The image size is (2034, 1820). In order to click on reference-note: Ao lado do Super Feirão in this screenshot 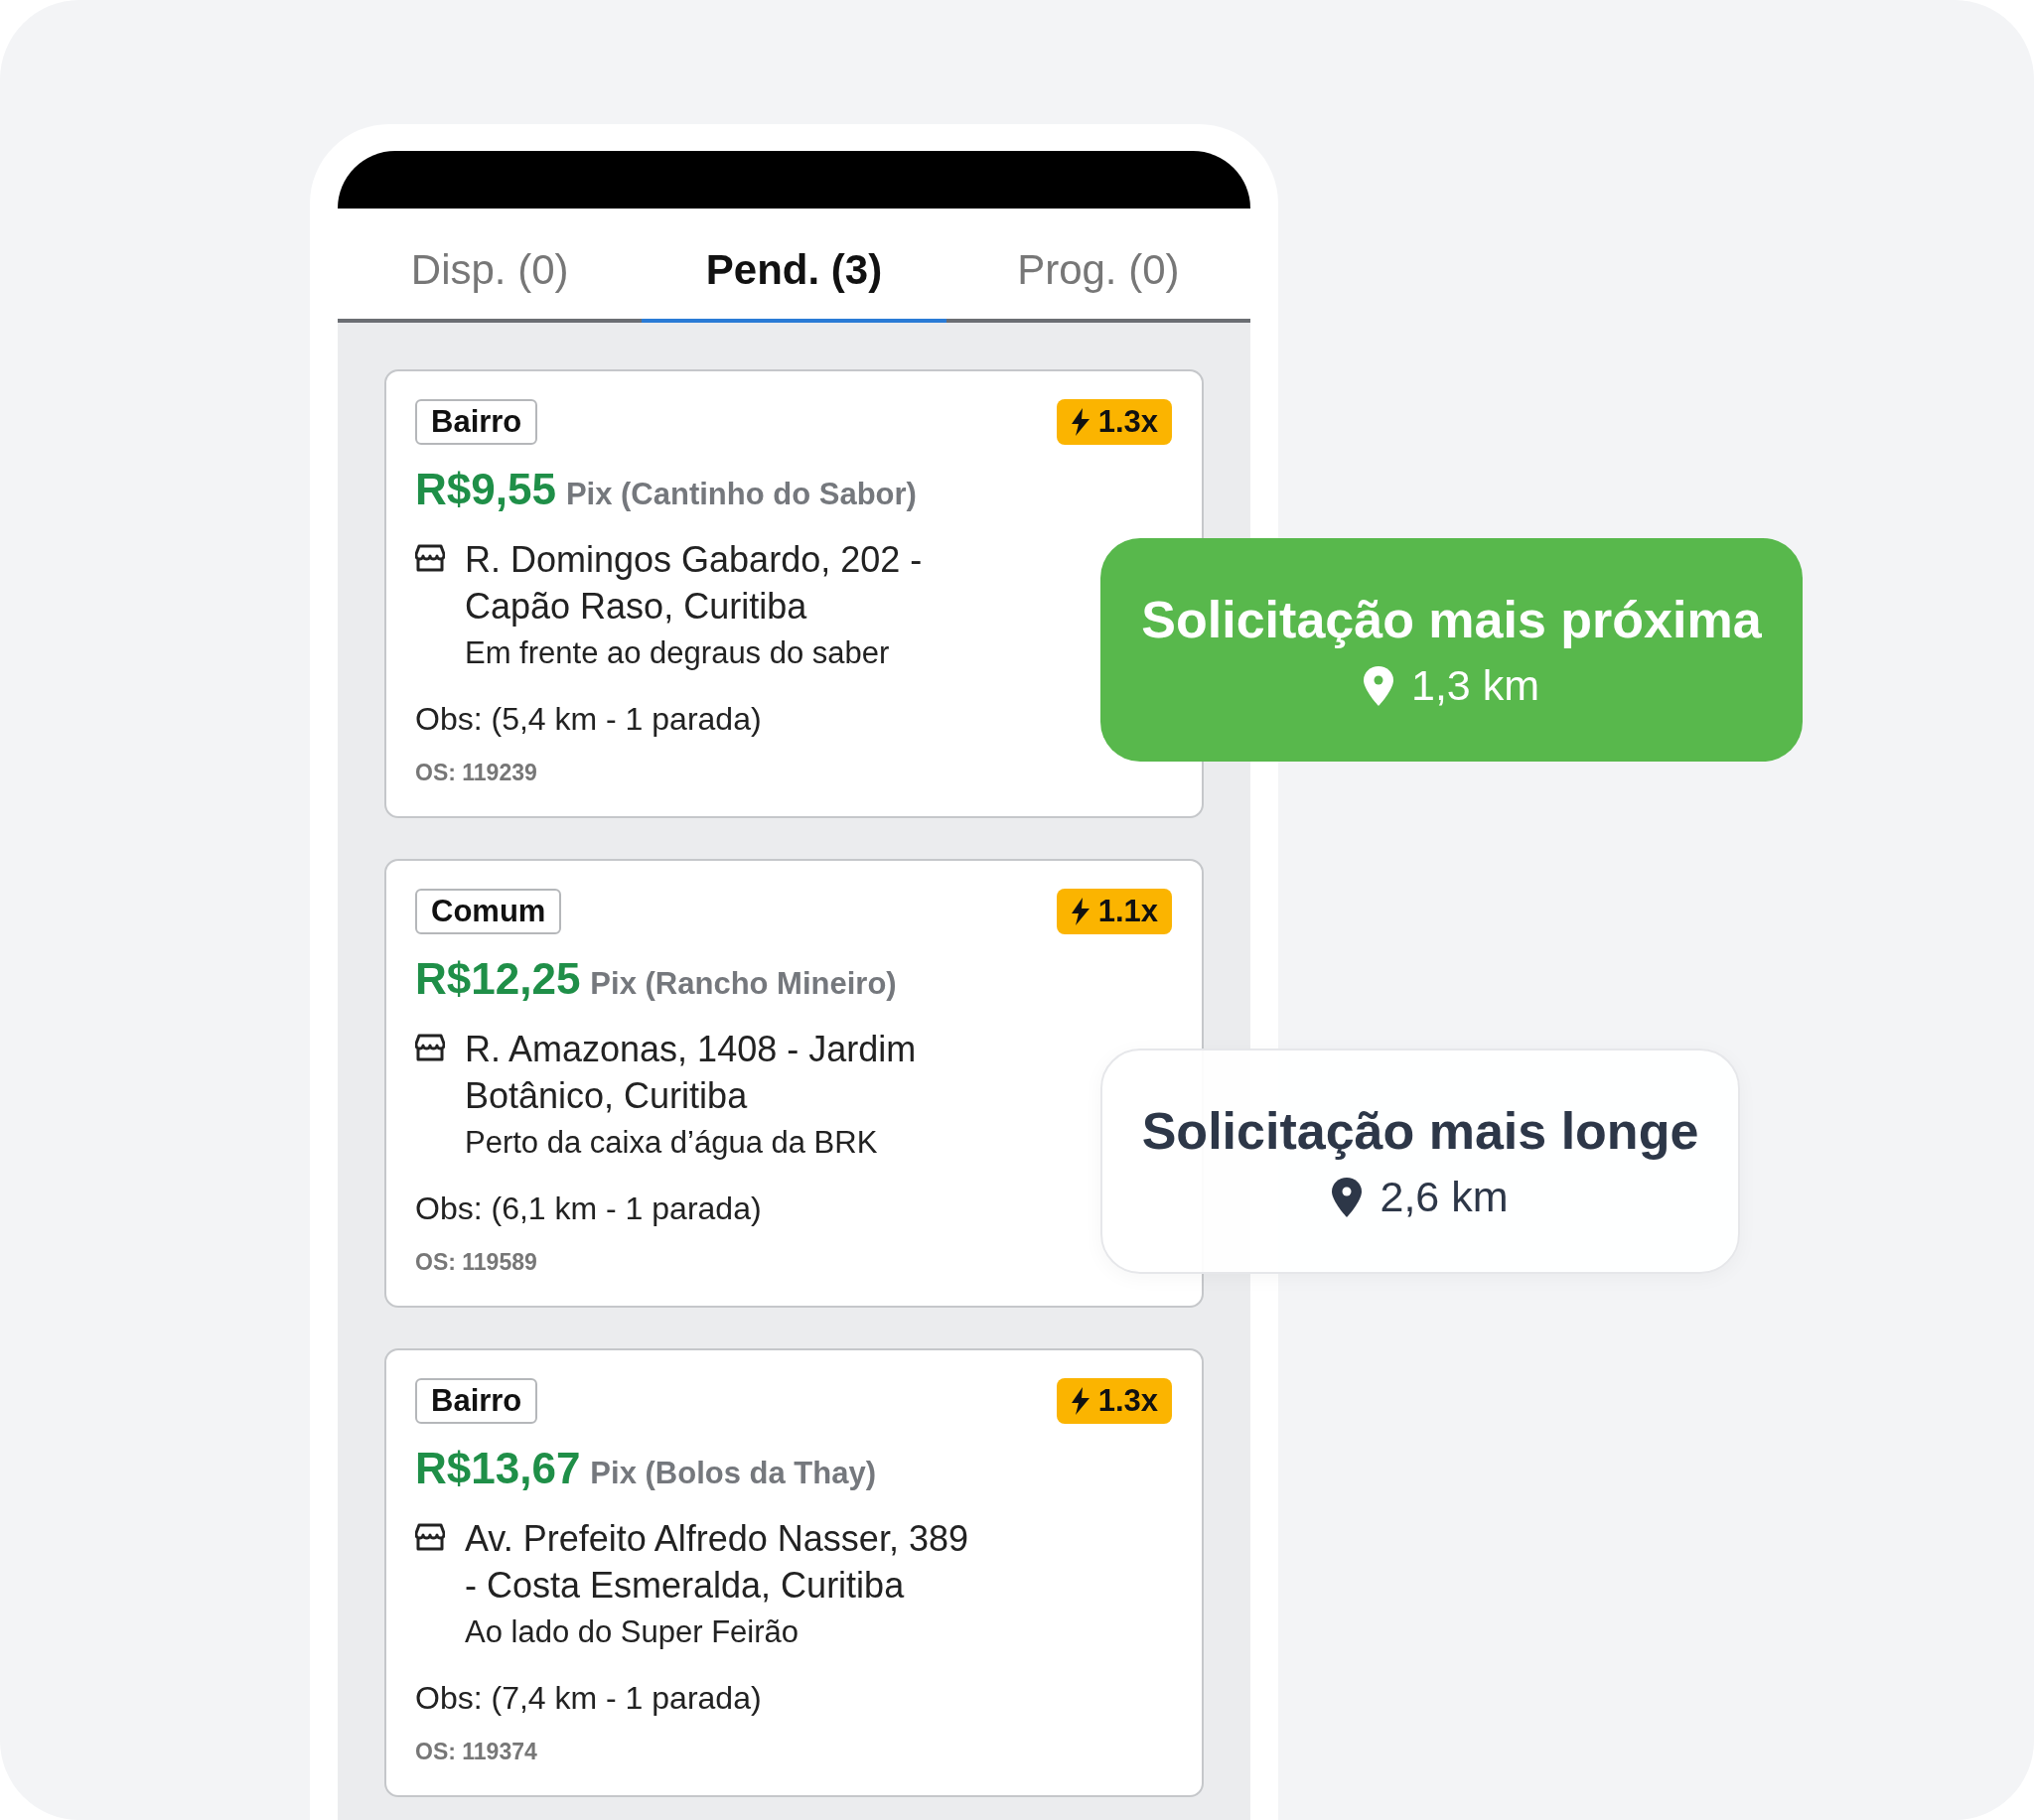, I will do `click(632, 1632)`.